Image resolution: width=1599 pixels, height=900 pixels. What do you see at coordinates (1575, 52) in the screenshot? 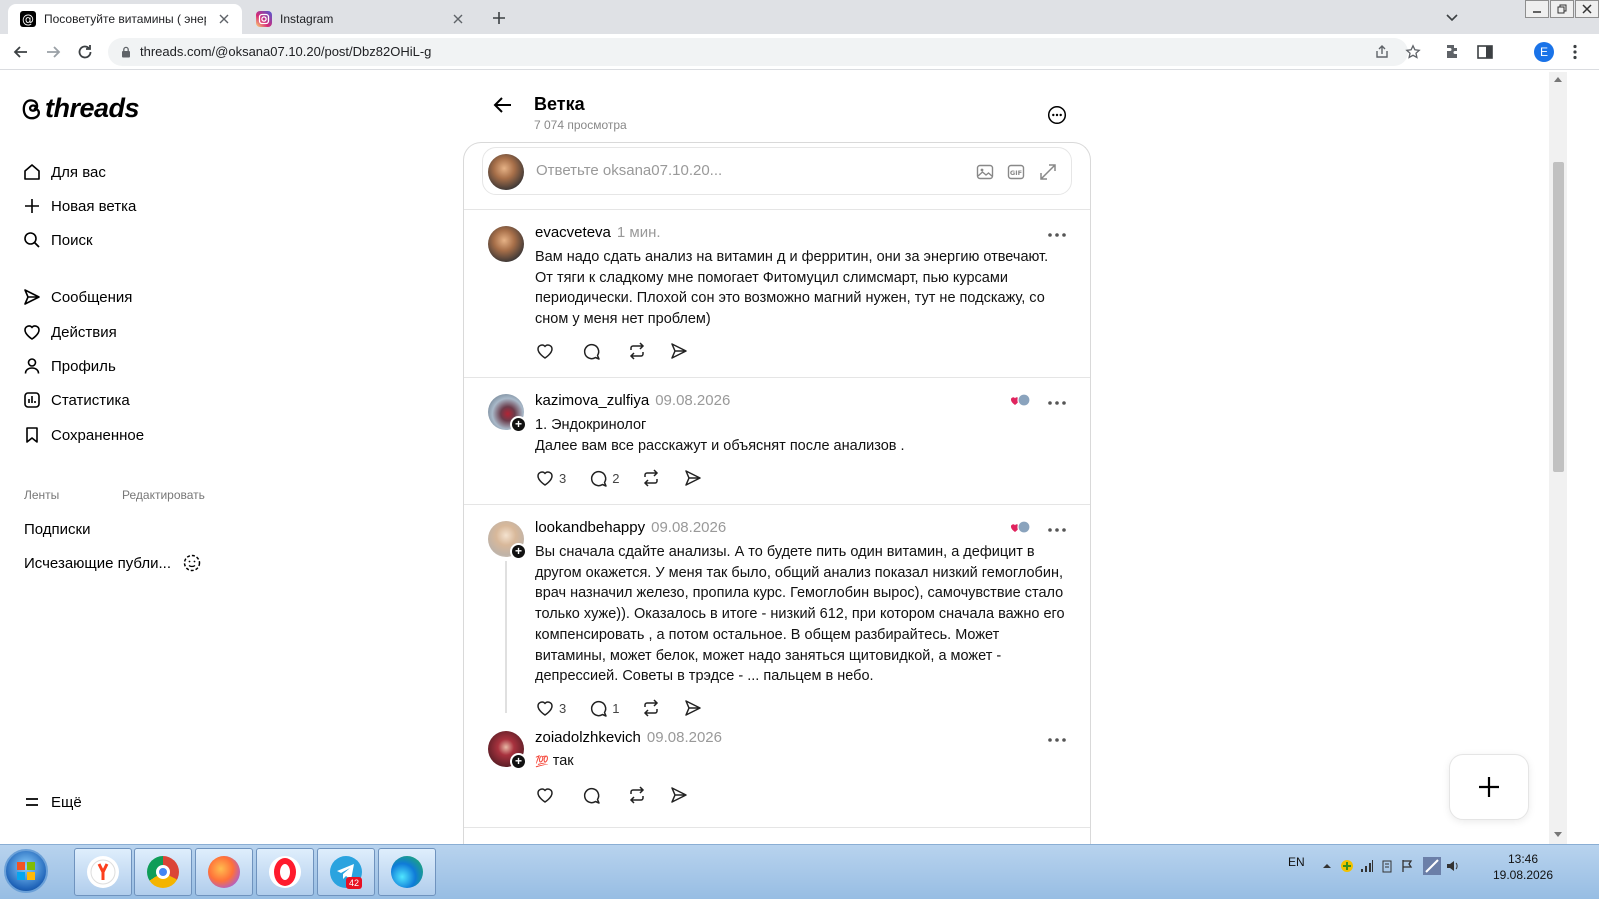
I see `kebab-menu-icon` at bounding box center [1575, 52].